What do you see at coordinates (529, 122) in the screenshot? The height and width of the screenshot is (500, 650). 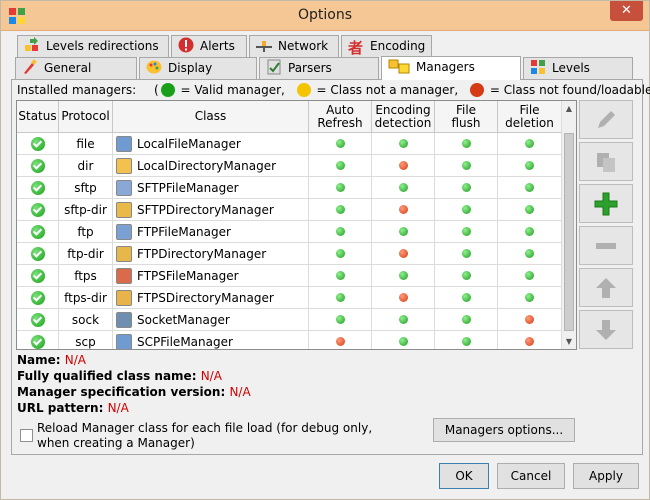 I see `col-file-deletion-label-2: deletion` at bounding box center [529, 122].